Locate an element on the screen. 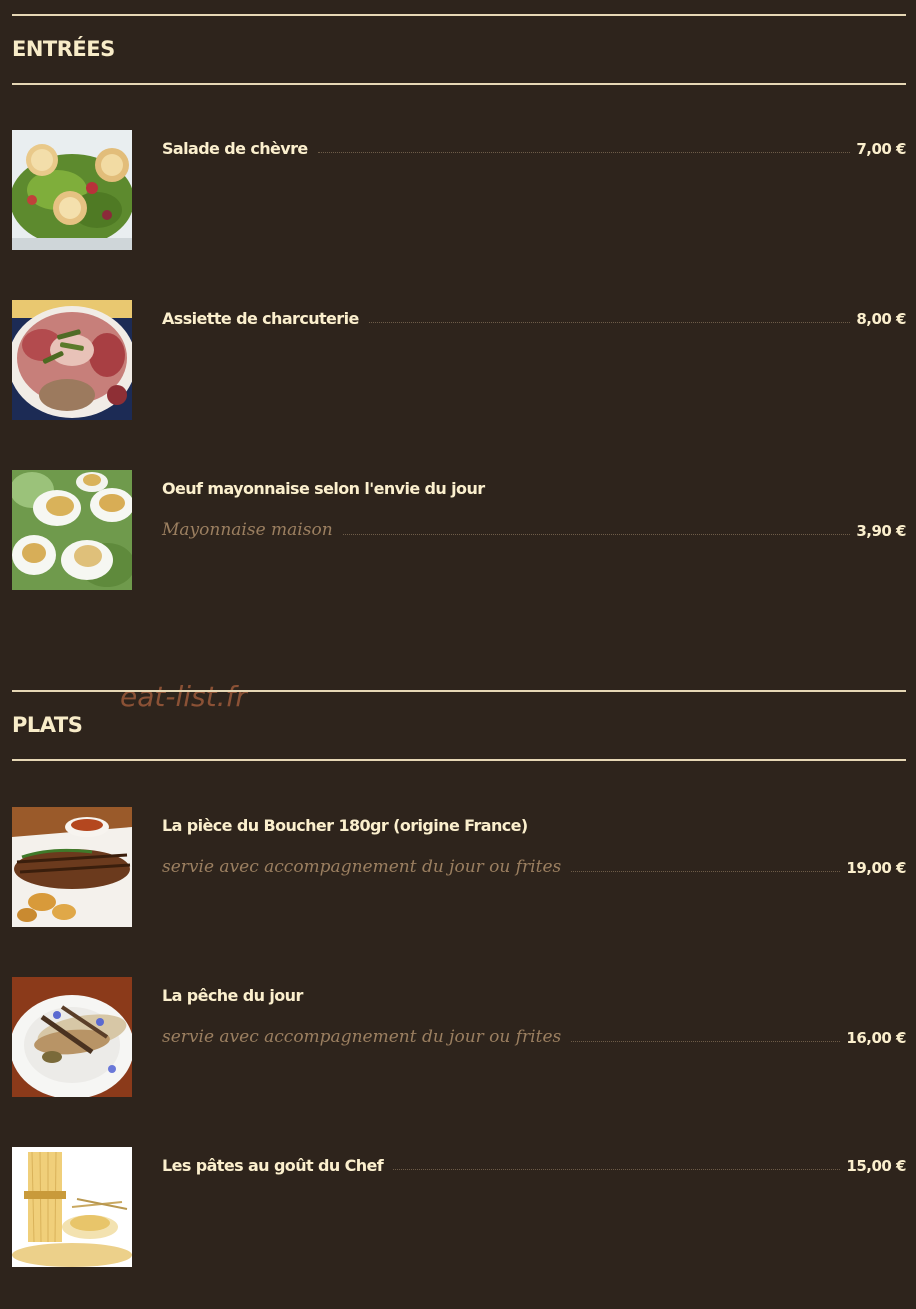 The image size is (916, 1309). pasta-image is located at coordinates (72, 1207).